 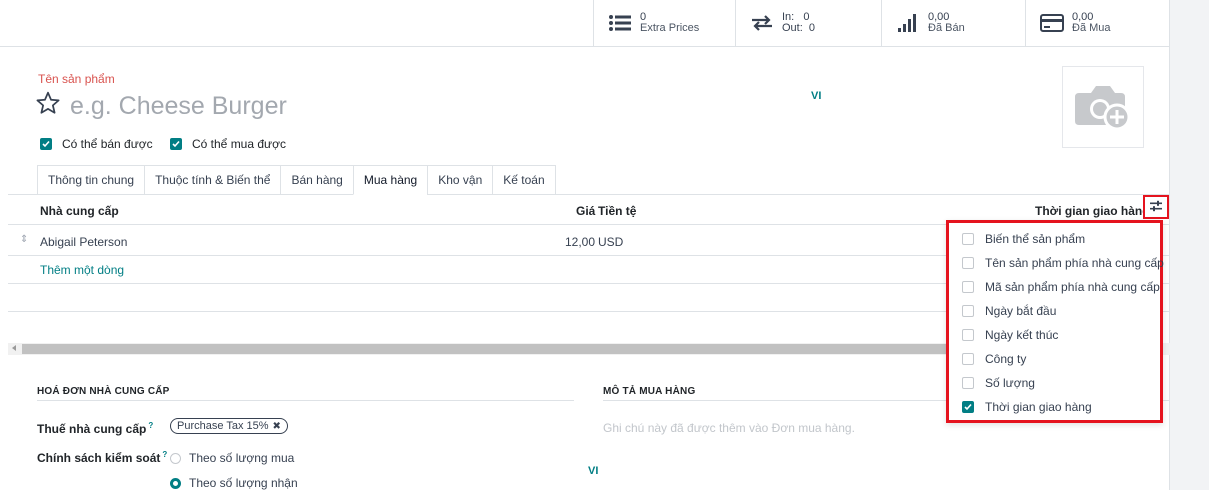 I want to click on column-option-lead-time: Thời gian giao hàng, so click(x=1027, y=407).